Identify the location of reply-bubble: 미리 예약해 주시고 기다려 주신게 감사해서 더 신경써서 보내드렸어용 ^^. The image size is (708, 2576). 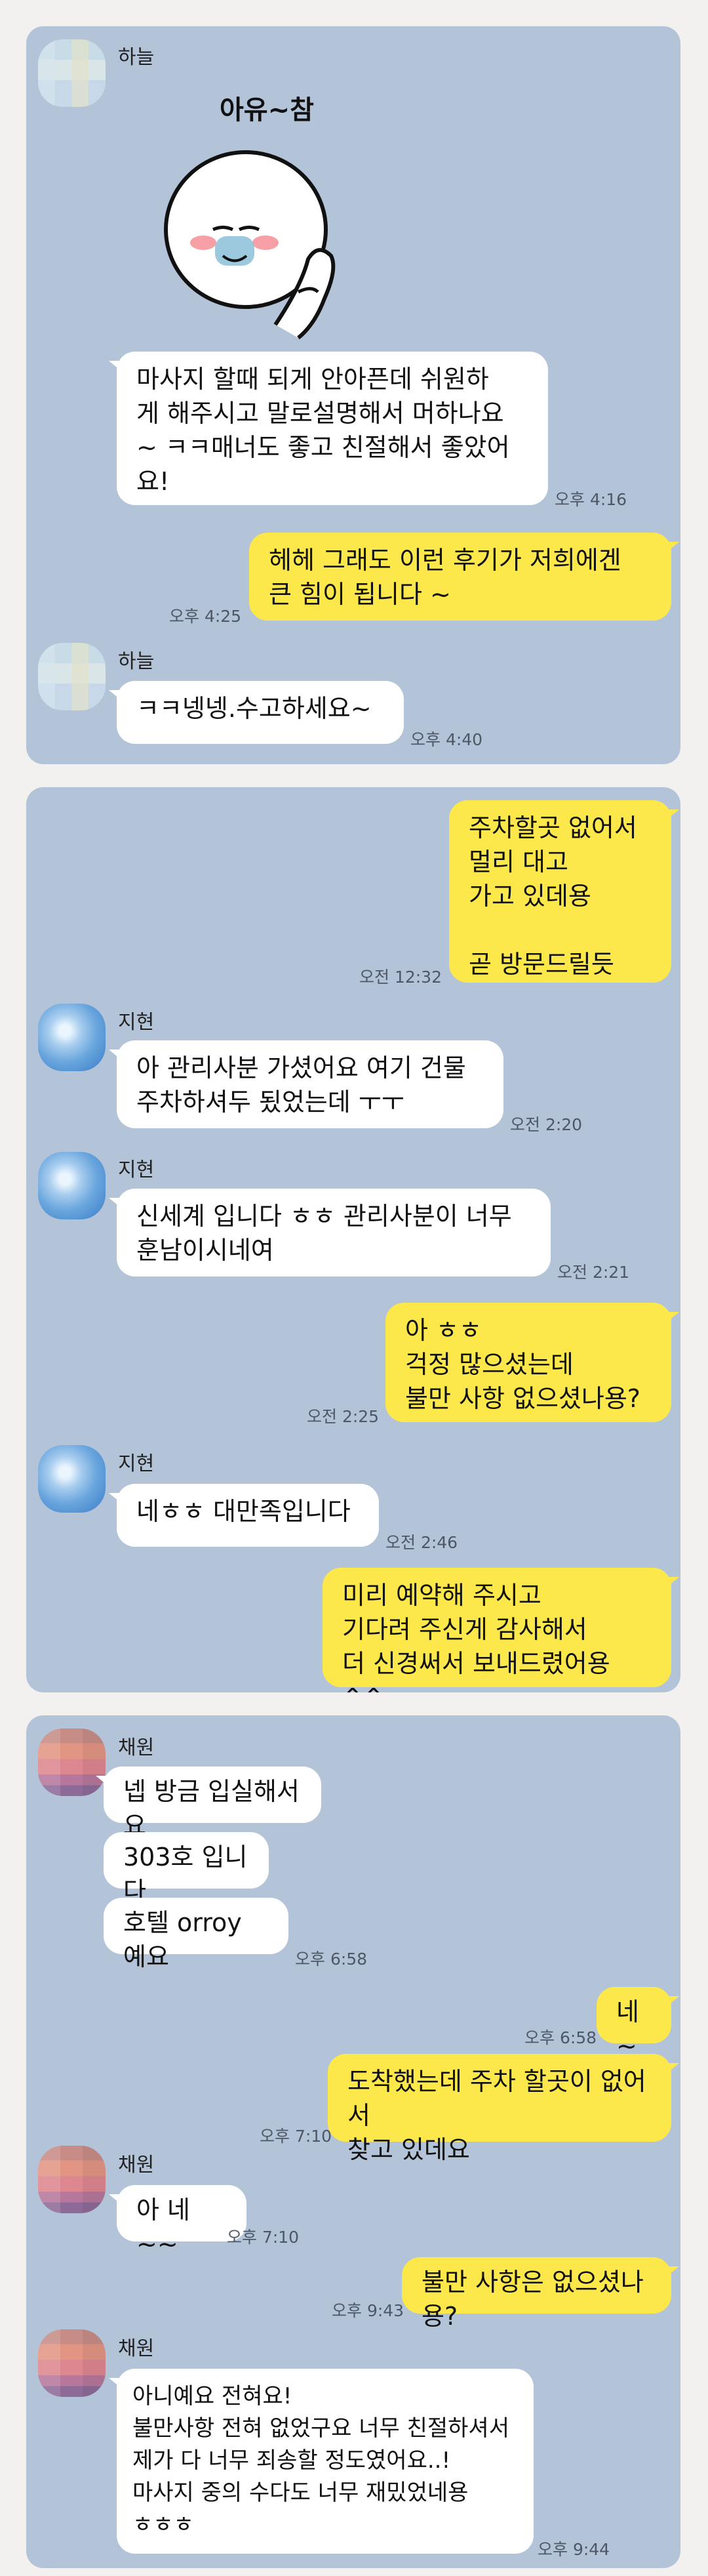
(501, 1630).